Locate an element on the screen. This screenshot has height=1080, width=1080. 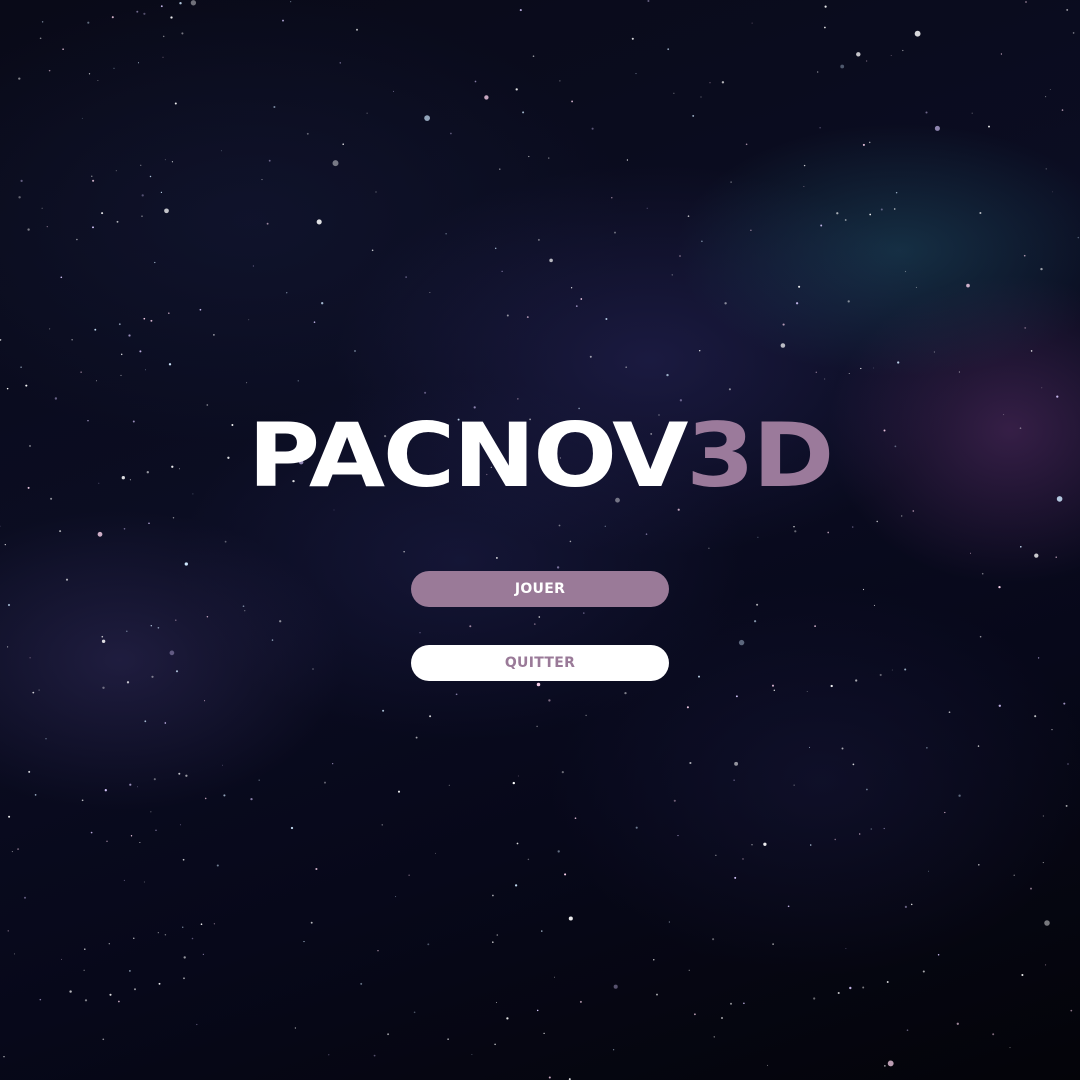
play-button: JOUER is located at coordinates (540, 589).